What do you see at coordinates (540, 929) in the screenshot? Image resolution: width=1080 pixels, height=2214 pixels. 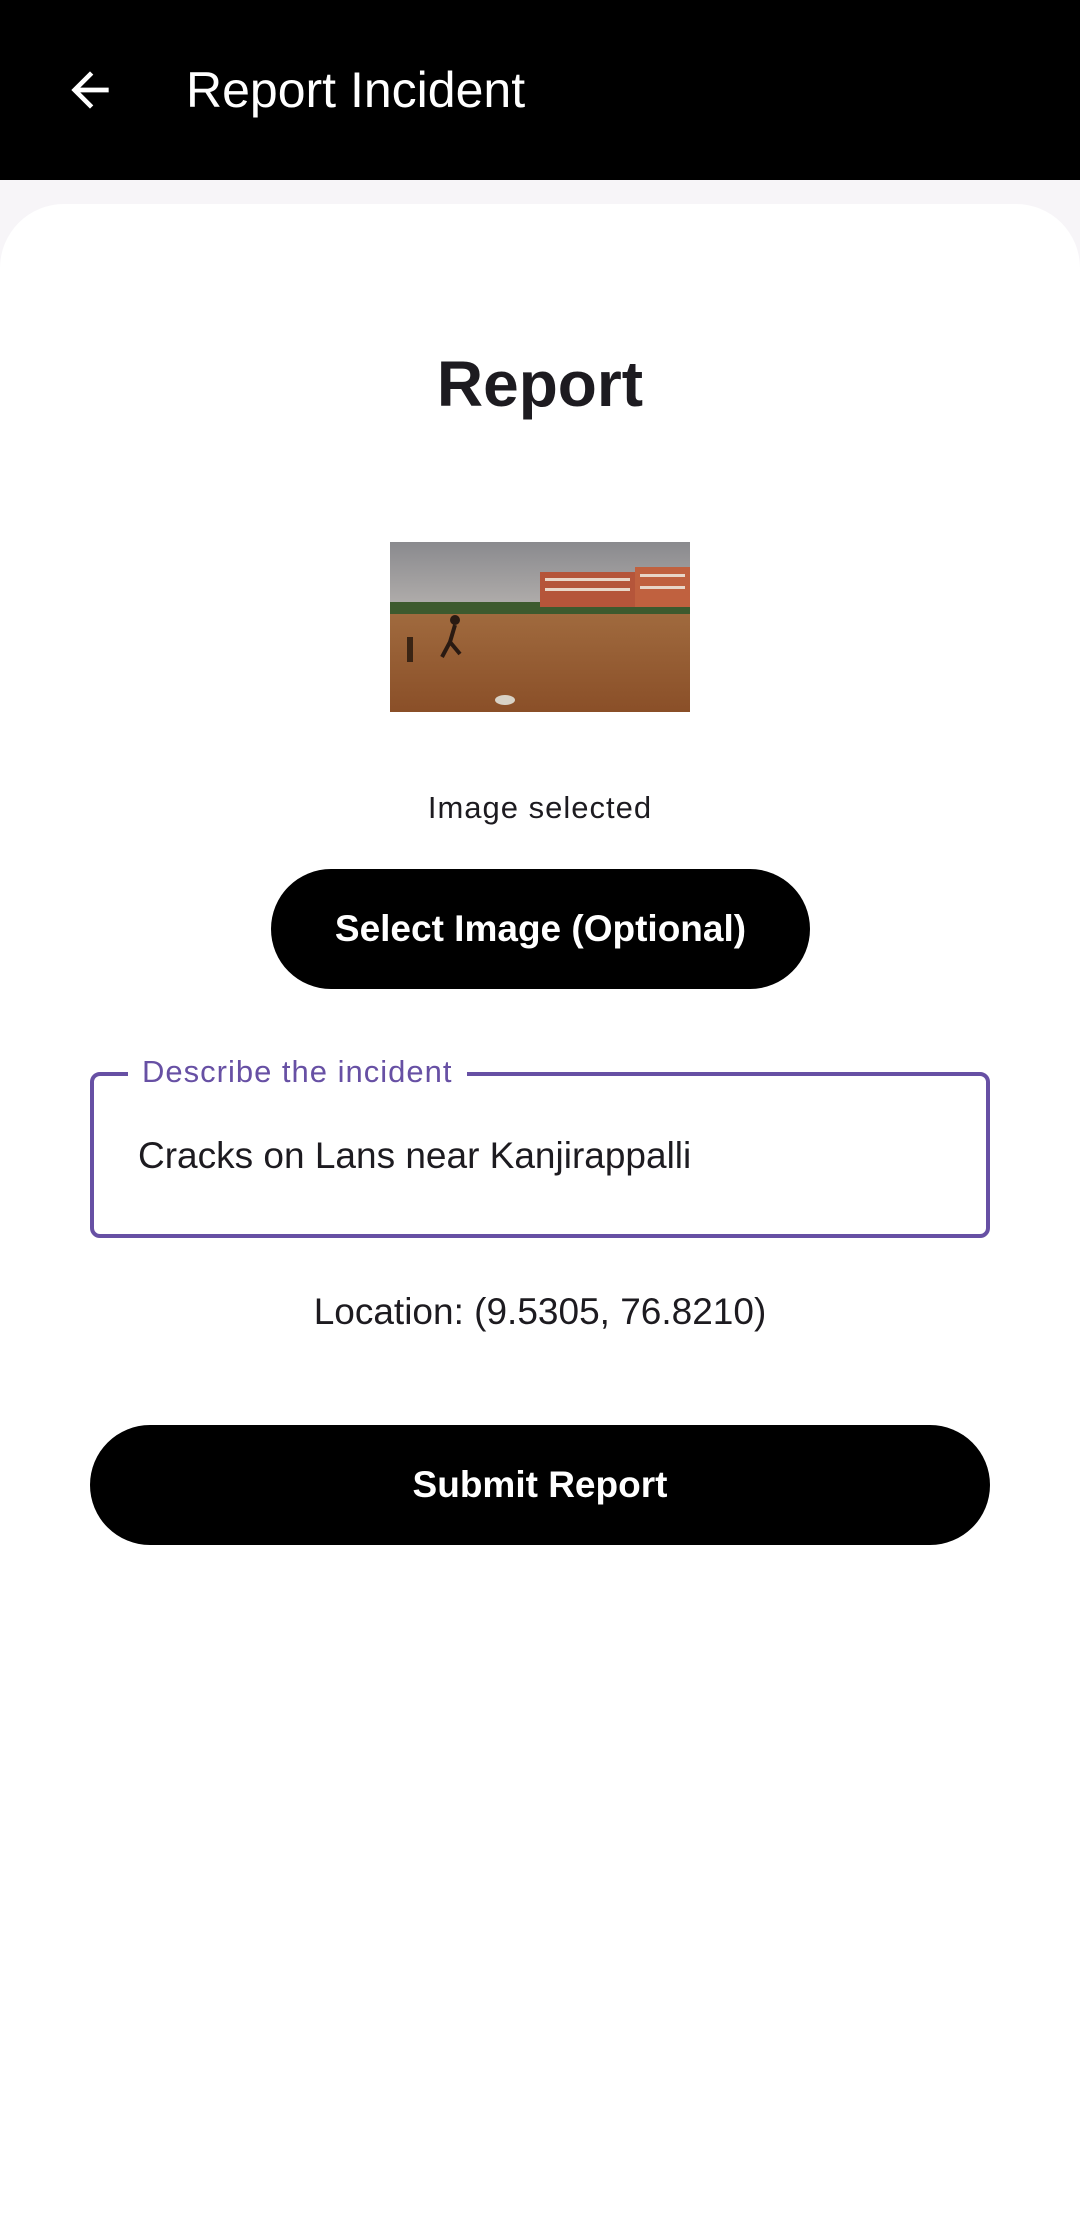 I see `select-image-button: Select Image (Optional)` at bounding box center [540, 929].